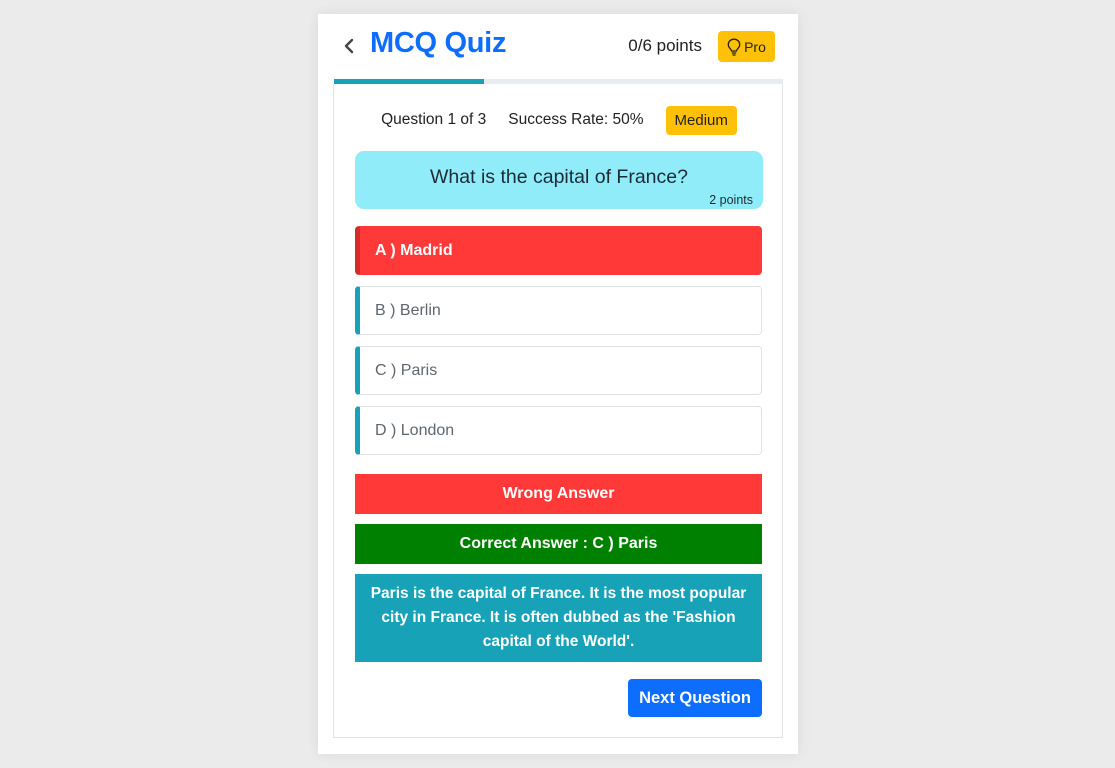 The height and width of the screenshot is (768, 1115). Describe the element at coordinates (558, 310) in the screenshot. I see `option-b: B ) Berlin` at that location.